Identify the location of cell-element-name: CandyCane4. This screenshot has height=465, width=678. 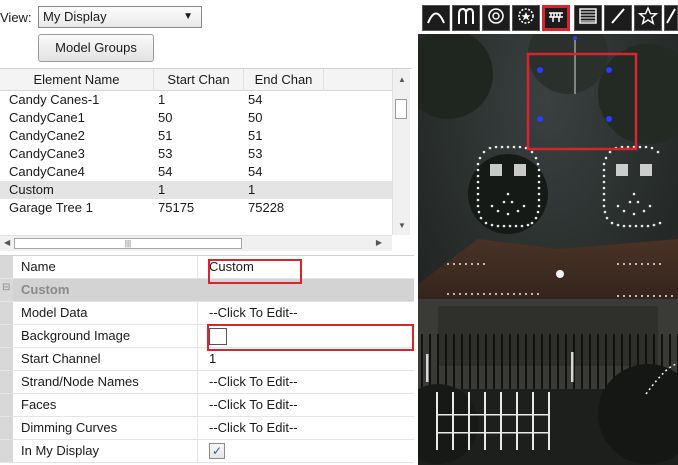
(47, 171).